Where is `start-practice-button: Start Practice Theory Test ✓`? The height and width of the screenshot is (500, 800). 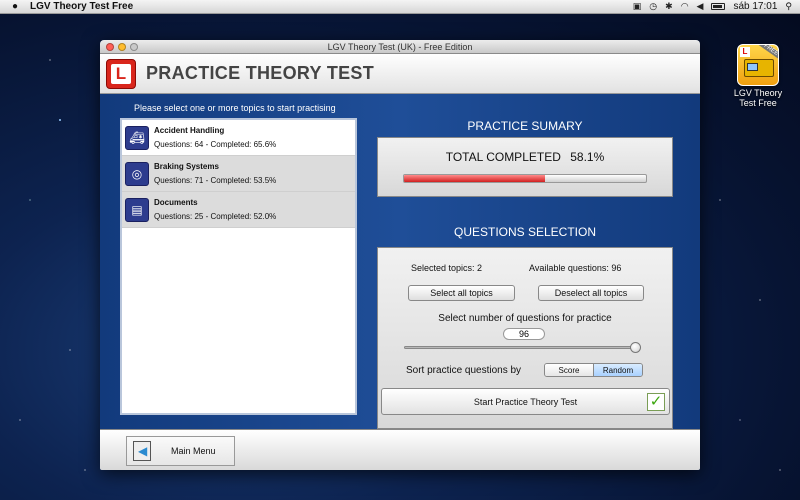 start-practice-button: Start Practice Theory Test ✓ is located at coordinates (525, 401).